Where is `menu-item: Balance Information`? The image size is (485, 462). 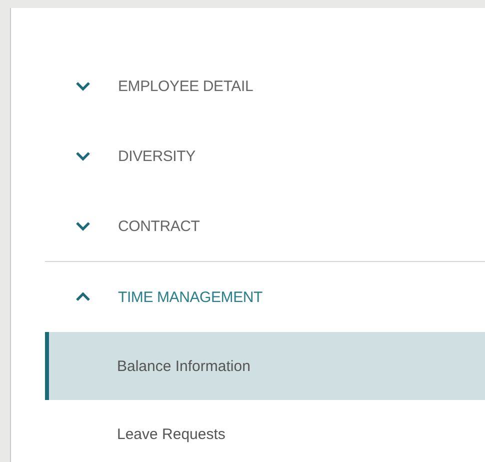
menu-item: Balance Information is located at coordinates (265, 366).